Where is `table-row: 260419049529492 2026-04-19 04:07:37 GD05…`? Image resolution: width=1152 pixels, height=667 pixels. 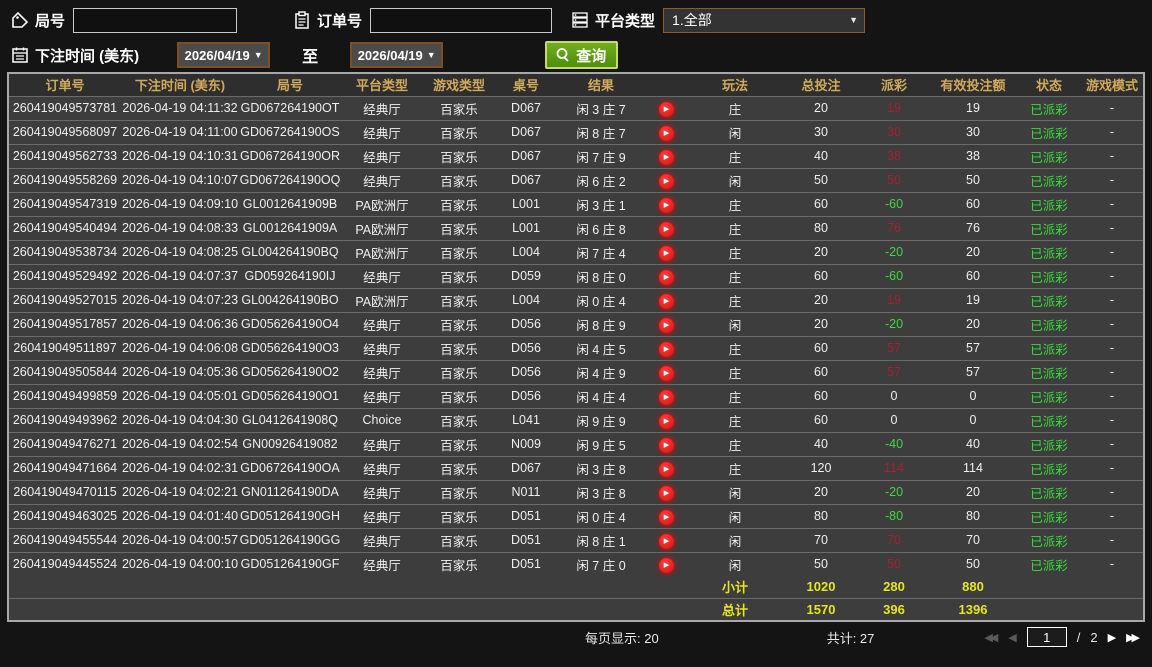
table-row: 260419049529492 2026-04-19 04:07:37 GD05… is located at coordinates (576, 276).